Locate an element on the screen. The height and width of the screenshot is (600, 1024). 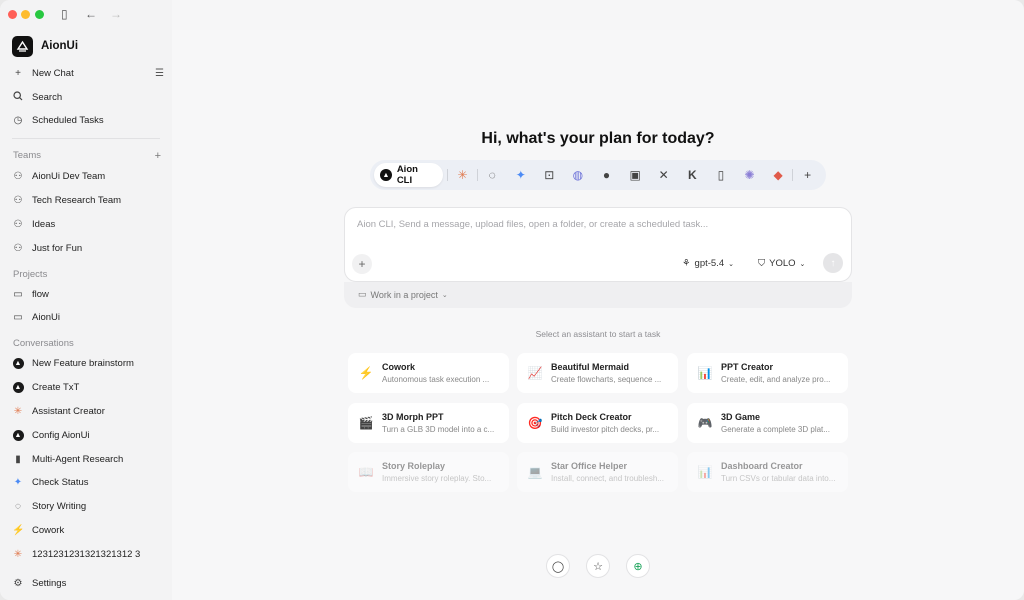
team-item: ⚇ Ideas is located at coordinates (88, 224).